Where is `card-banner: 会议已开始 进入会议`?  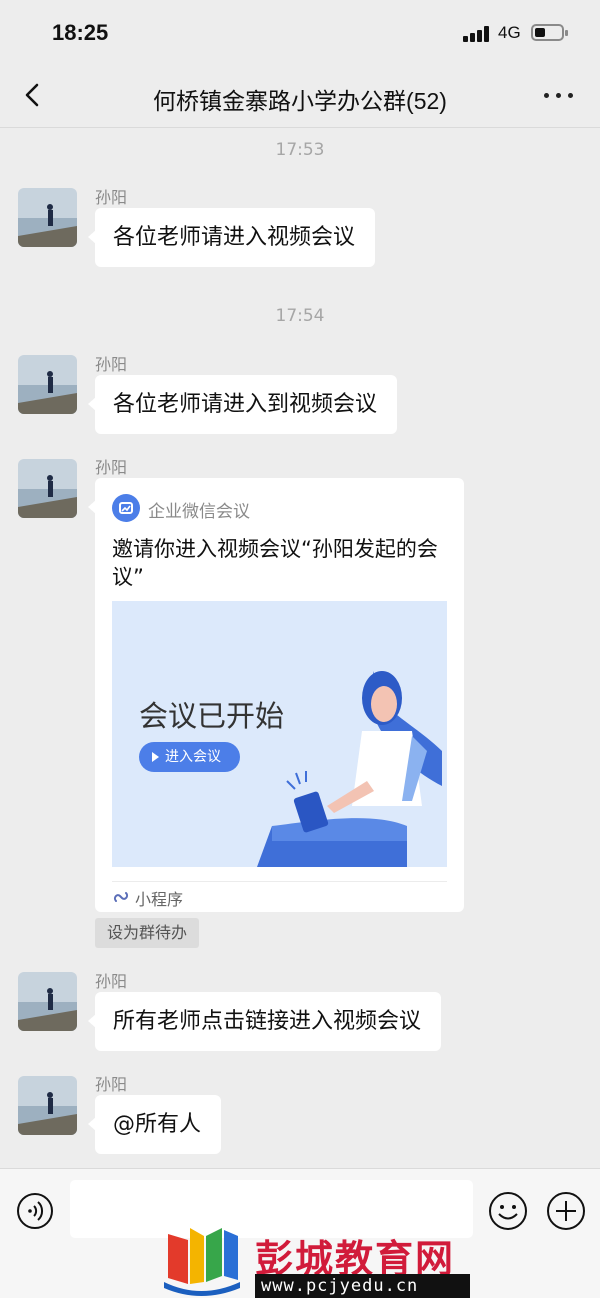
card-banner: 会议已开始 进入会议 is located at coordinates (279, 734).